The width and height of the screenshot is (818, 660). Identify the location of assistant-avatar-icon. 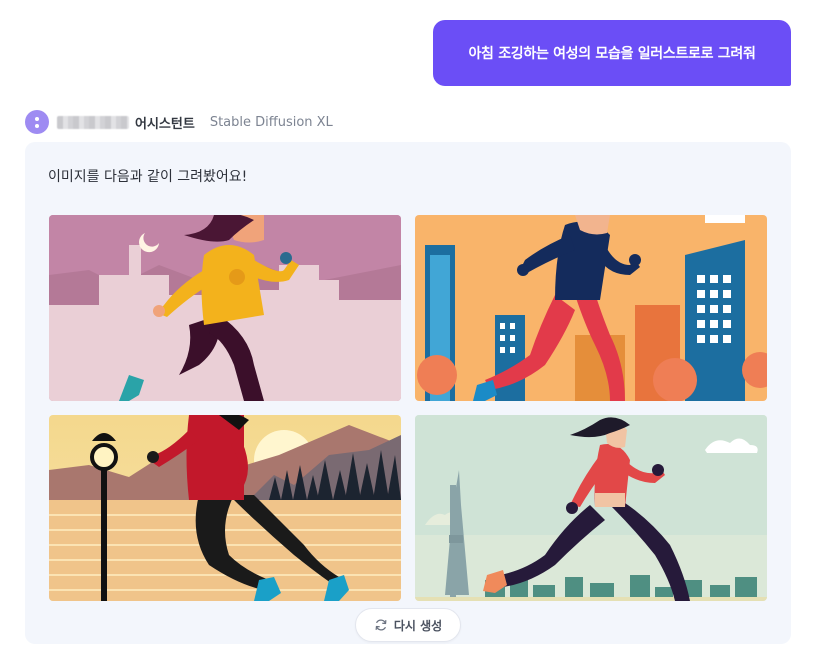
(37, 122).